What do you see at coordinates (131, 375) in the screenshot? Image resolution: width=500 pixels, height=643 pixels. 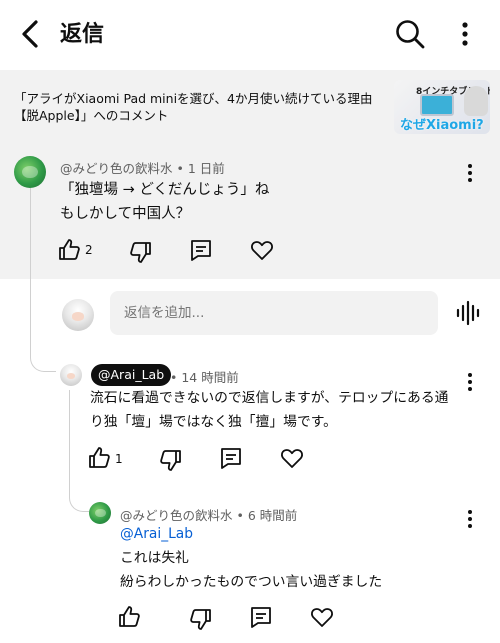 I see `creator-badge: @Arai_Lab` at bounding box center [131, 375].